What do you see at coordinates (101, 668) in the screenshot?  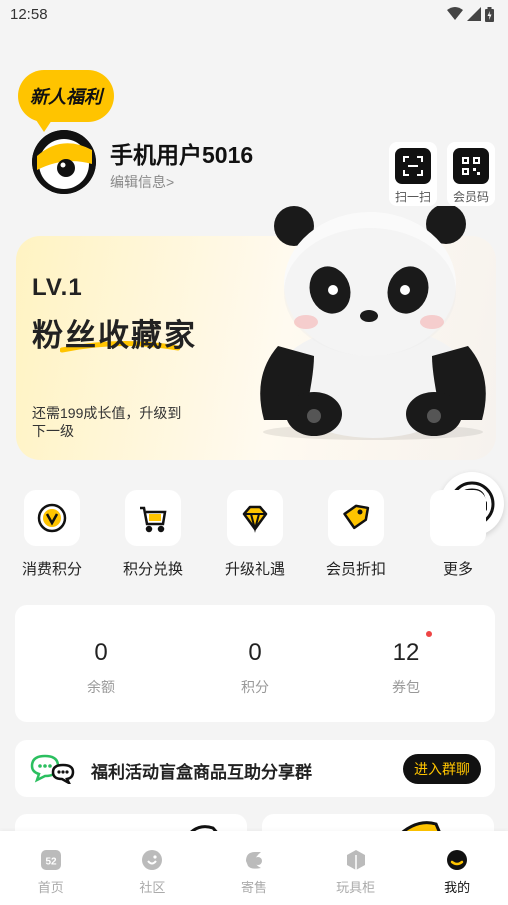 I see `stat-balance: 0 余额` at bounding box center [101, 668].